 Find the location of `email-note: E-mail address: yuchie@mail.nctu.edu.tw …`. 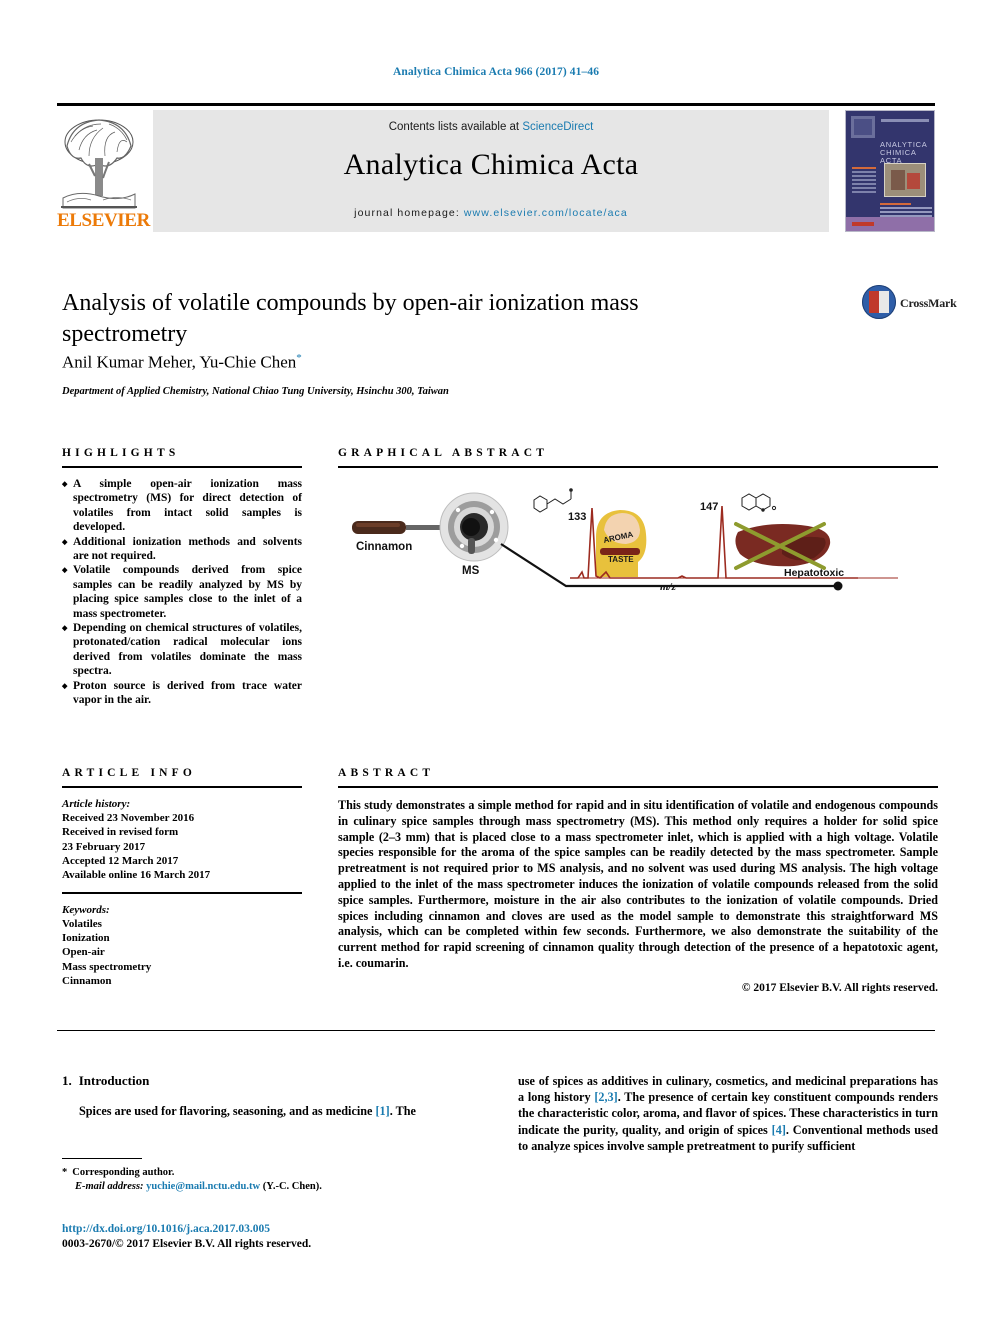

email-note: E-mail address: yuchie@mail.nctu.edu.tw … is located at coordinates (267, 1187).